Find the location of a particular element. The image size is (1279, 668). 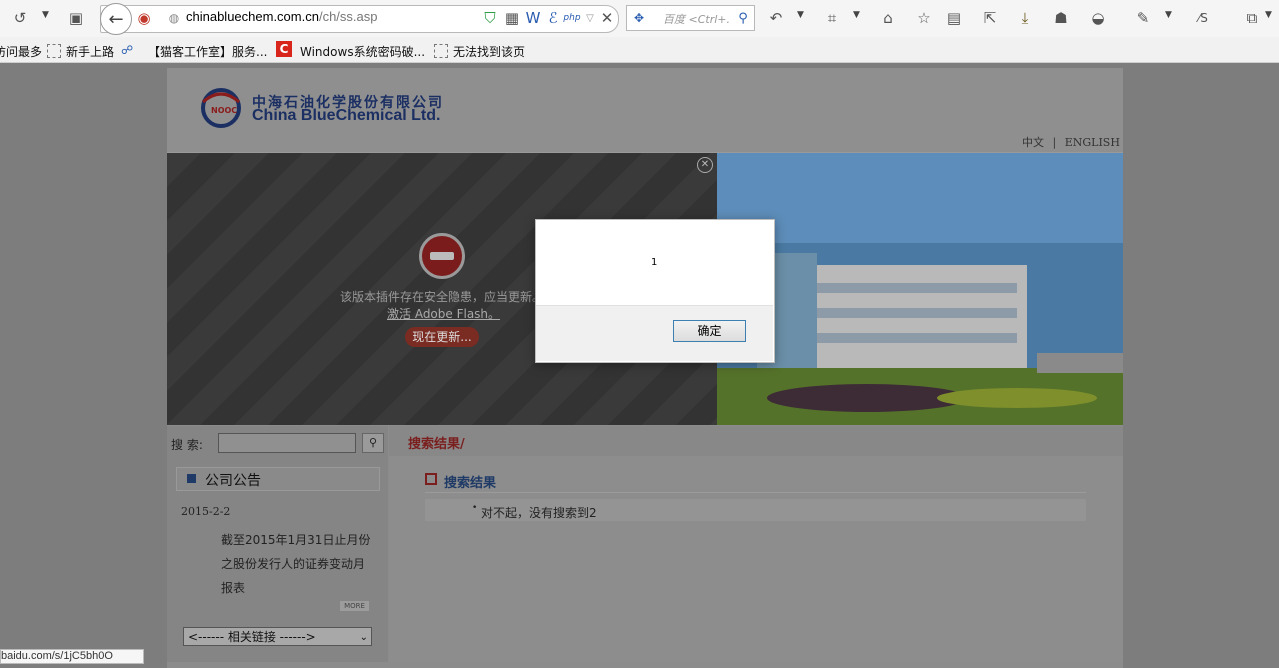

activate-flash-link: 激活 Adobe Flash。 is located at coordinates (443, 313).